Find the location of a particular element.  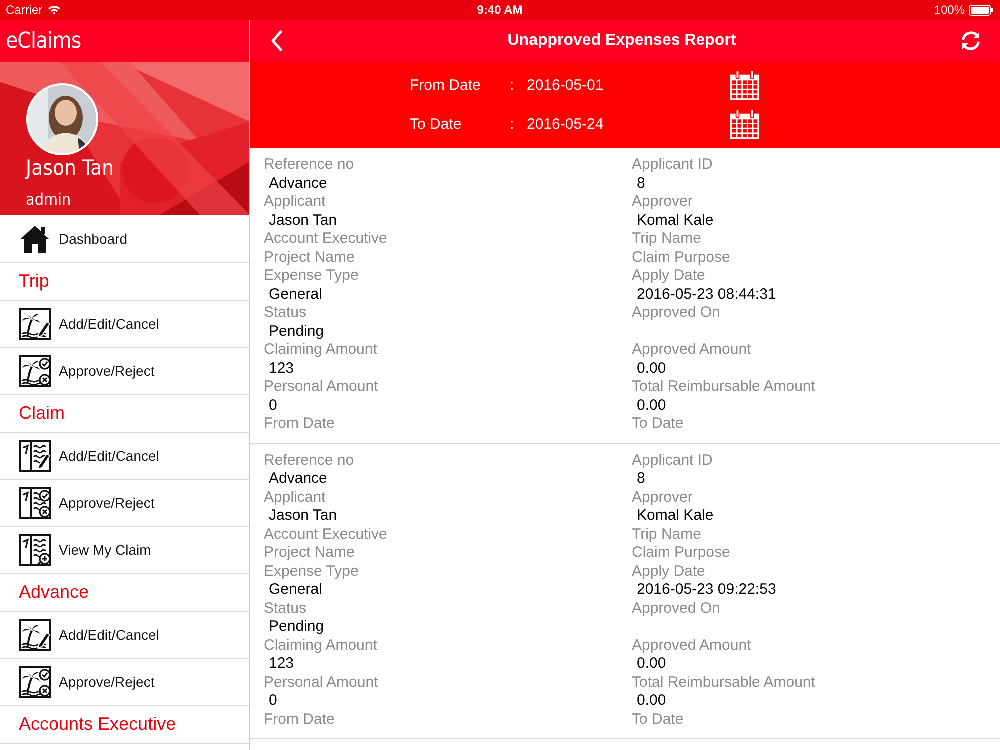

refresh-icon is located at coordinates (971, 41).